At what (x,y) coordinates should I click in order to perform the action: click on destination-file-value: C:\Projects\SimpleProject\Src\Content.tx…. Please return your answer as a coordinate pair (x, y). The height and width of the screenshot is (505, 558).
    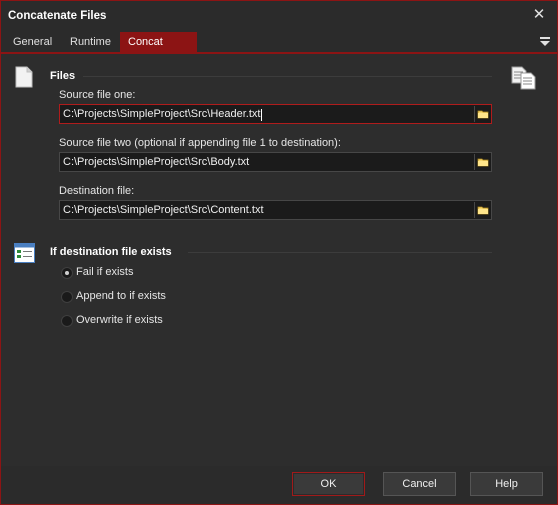
    Looking at the image, I should click on (163, 210).